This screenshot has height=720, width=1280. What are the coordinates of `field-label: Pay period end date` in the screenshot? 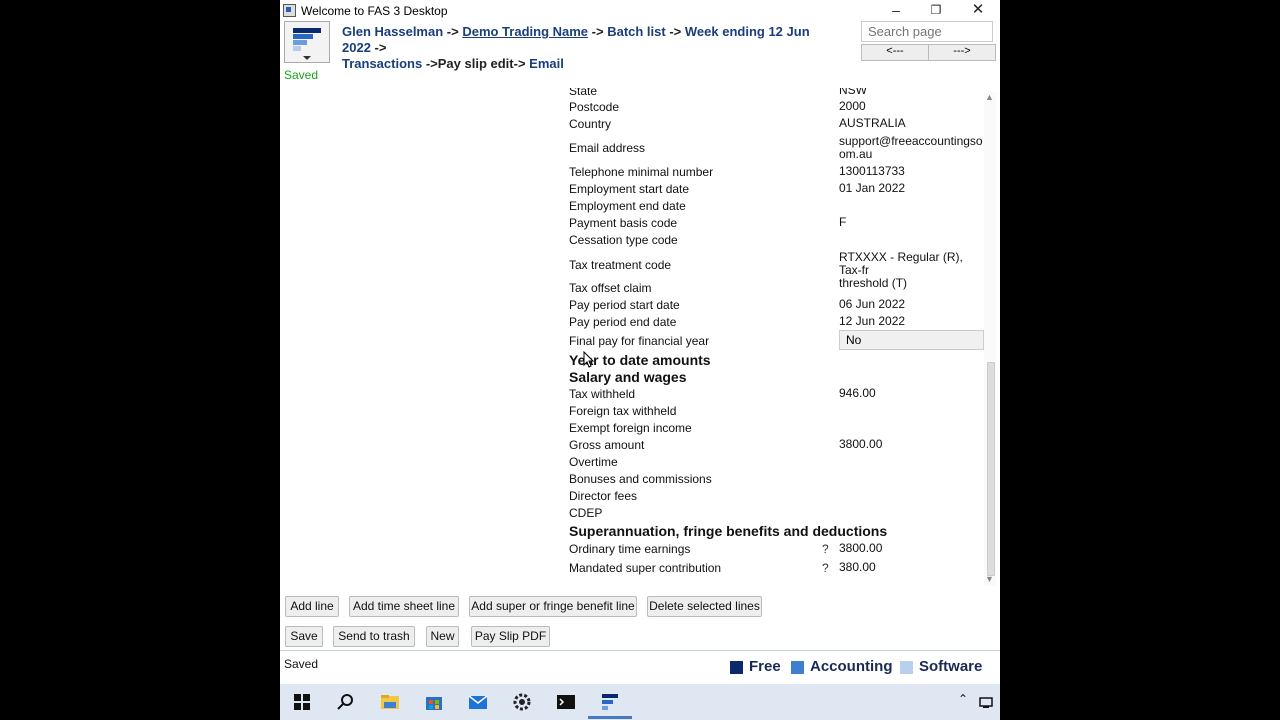 It's located at (623, 322).